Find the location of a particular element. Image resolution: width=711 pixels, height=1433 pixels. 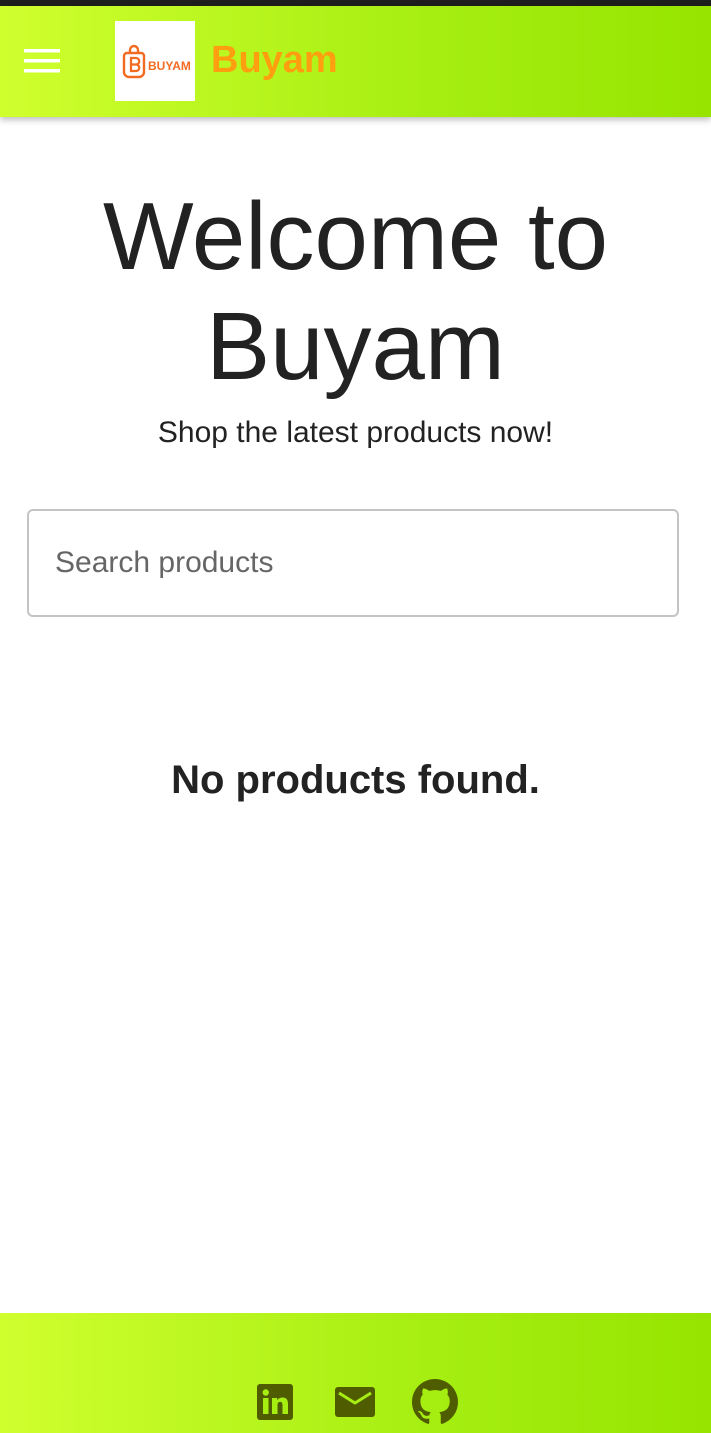

linkedin-icon is located at coordinates (275, 1402).